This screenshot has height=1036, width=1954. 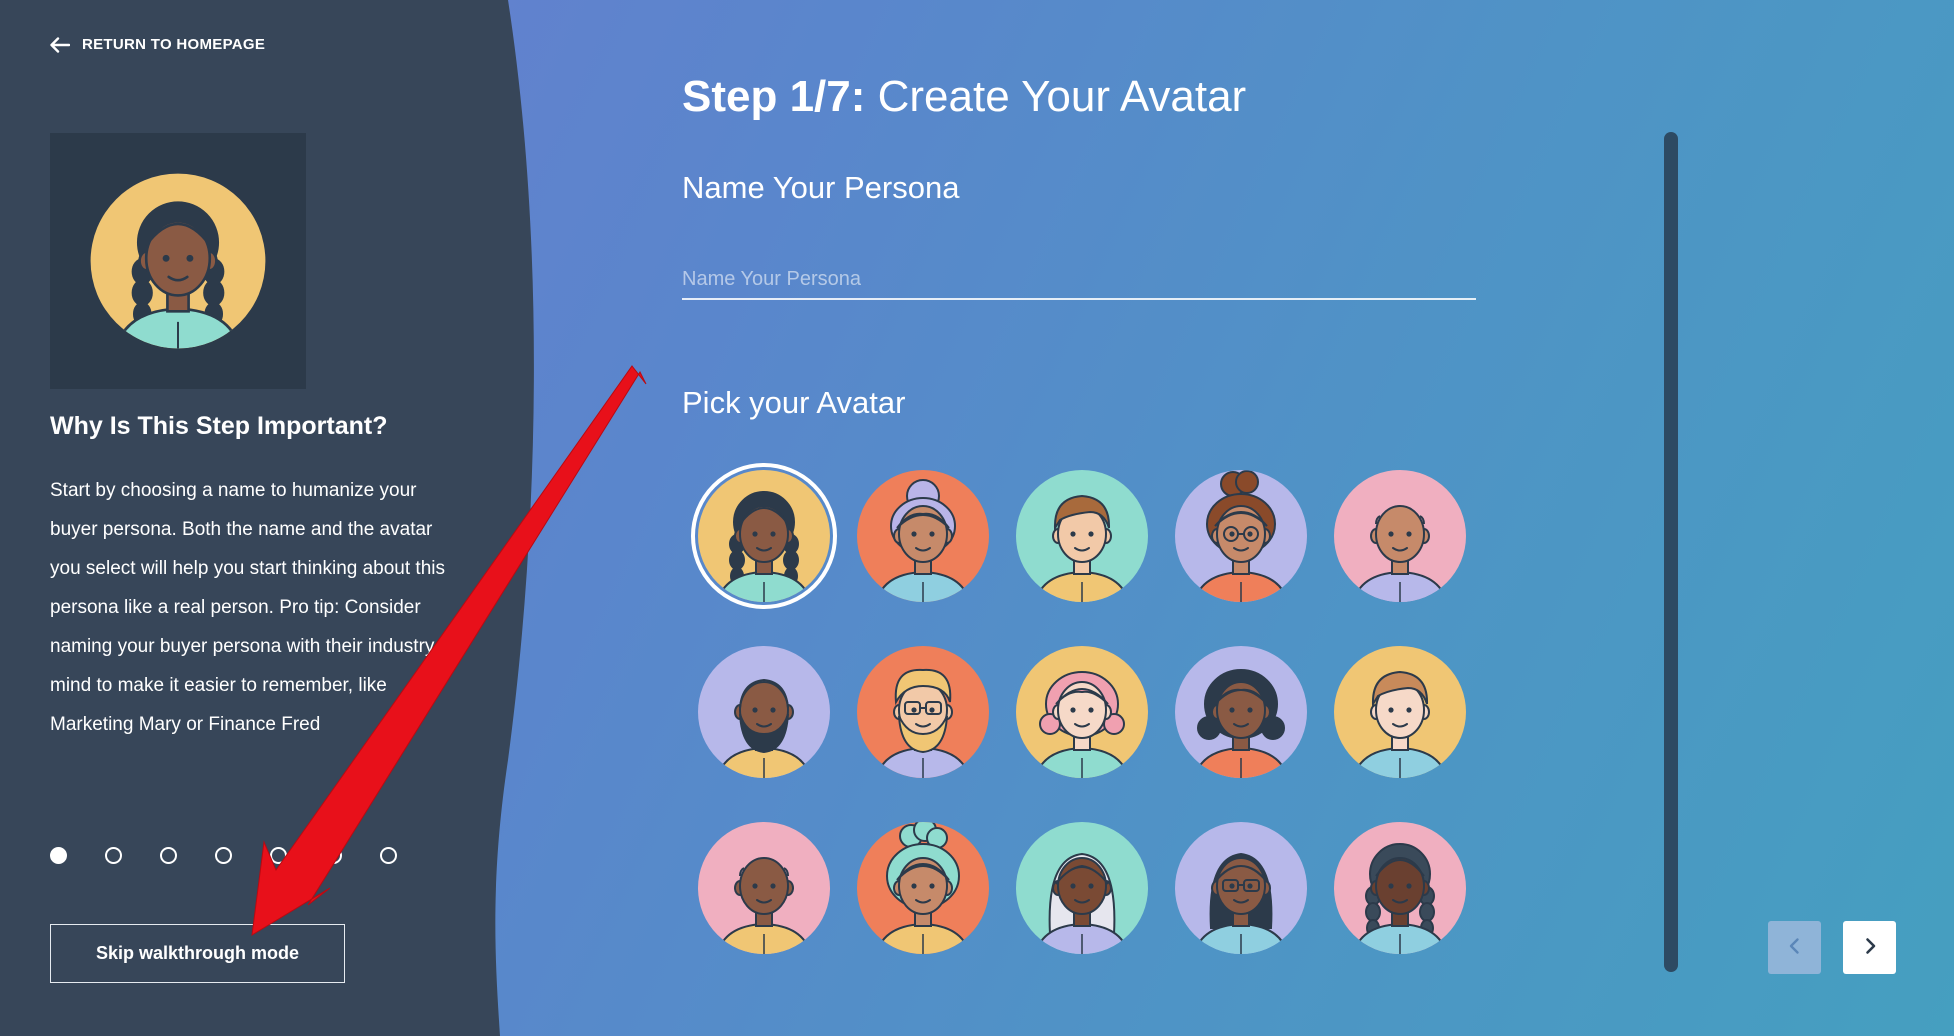 What do you see at coordinates (1079, 280) in the screenshot?
I see `persona-name-input` at bounding box center [1079, 280].